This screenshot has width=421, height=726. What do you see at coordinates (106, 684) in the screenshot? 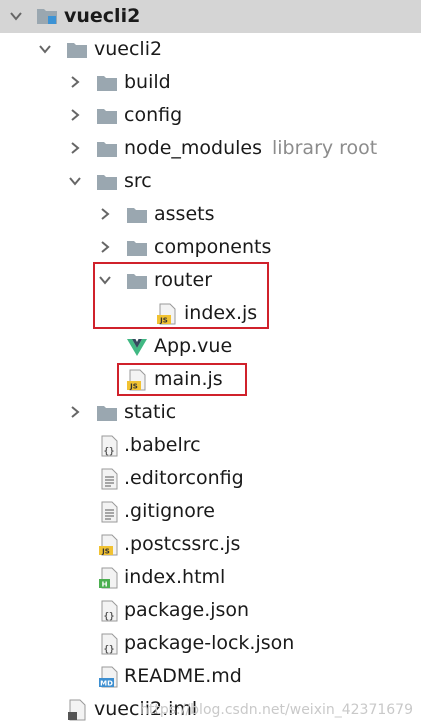
I see `svg-text: MD` at bounding box center [106, 684].